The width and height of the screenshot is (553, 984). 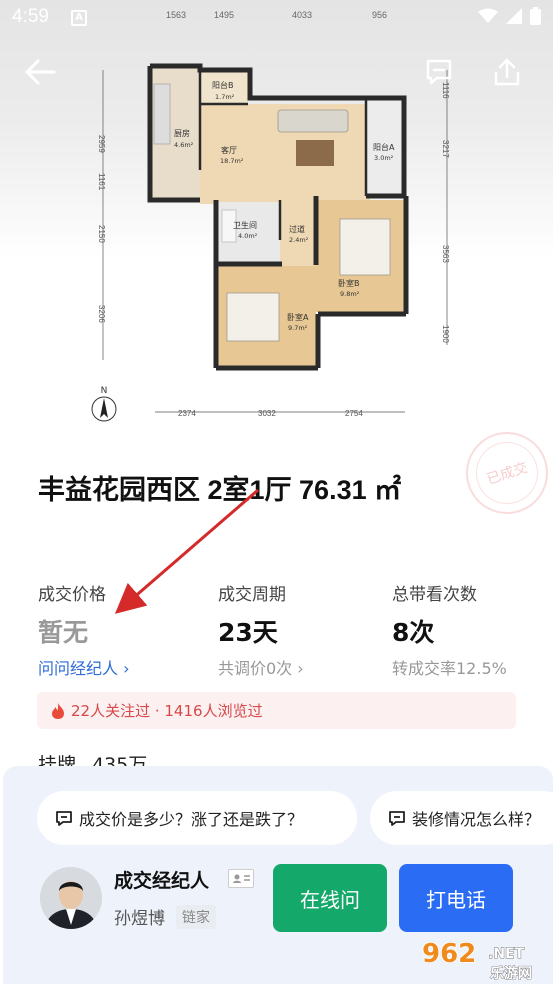 What do you see at coordinates (449, 668) in the screenshot?
I see `conversion-rate: 转成交率12.5%` at bounding box center [449, 668].